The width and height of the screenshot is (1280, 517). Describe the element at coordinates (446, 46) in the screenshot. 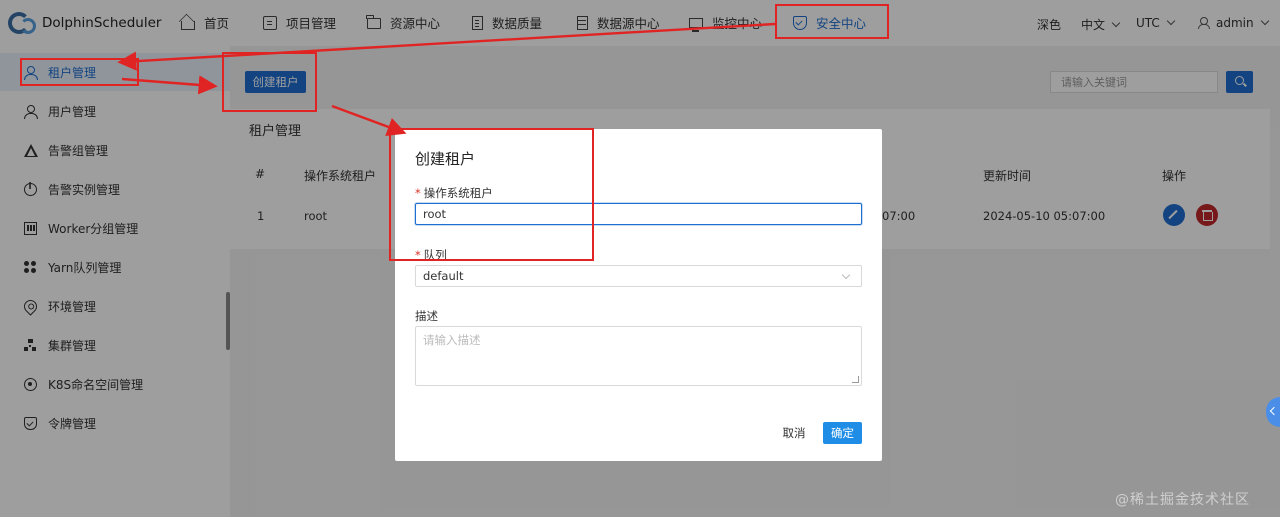

I see `arrow-to-tenant-menu` at that location.